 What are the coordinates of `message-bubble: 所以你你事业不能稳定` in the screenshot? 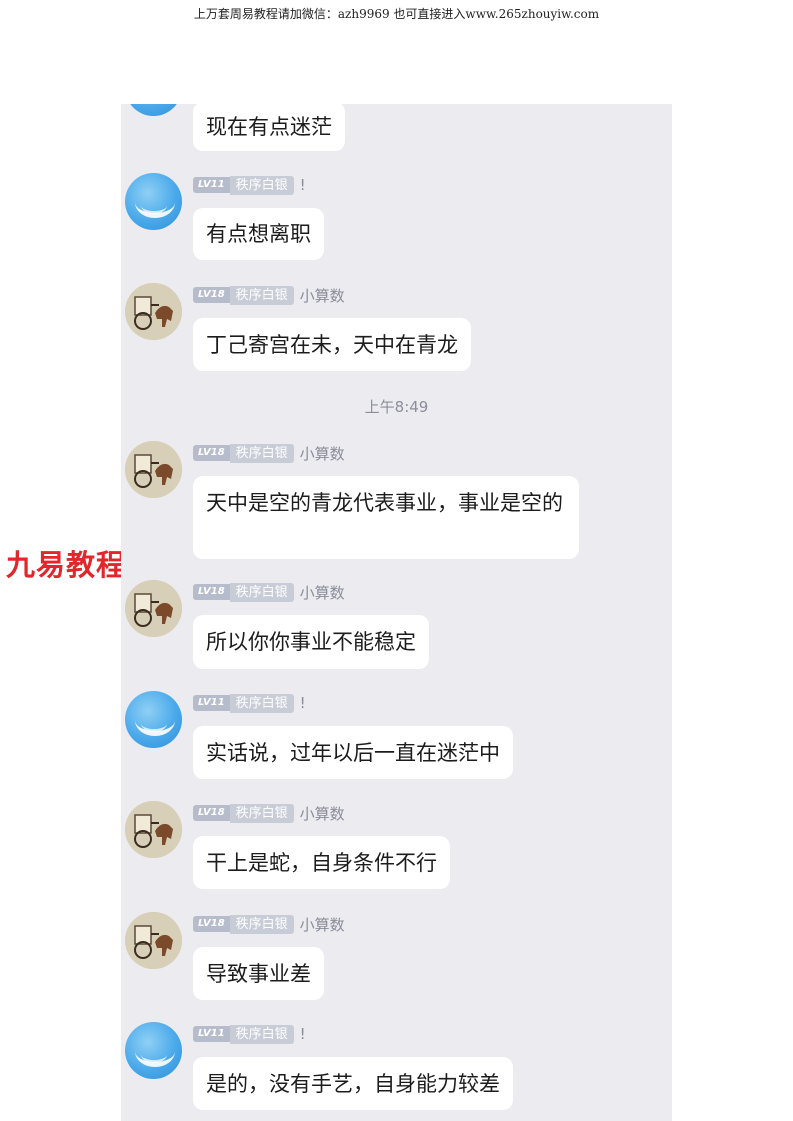 It's located at (311, 642).